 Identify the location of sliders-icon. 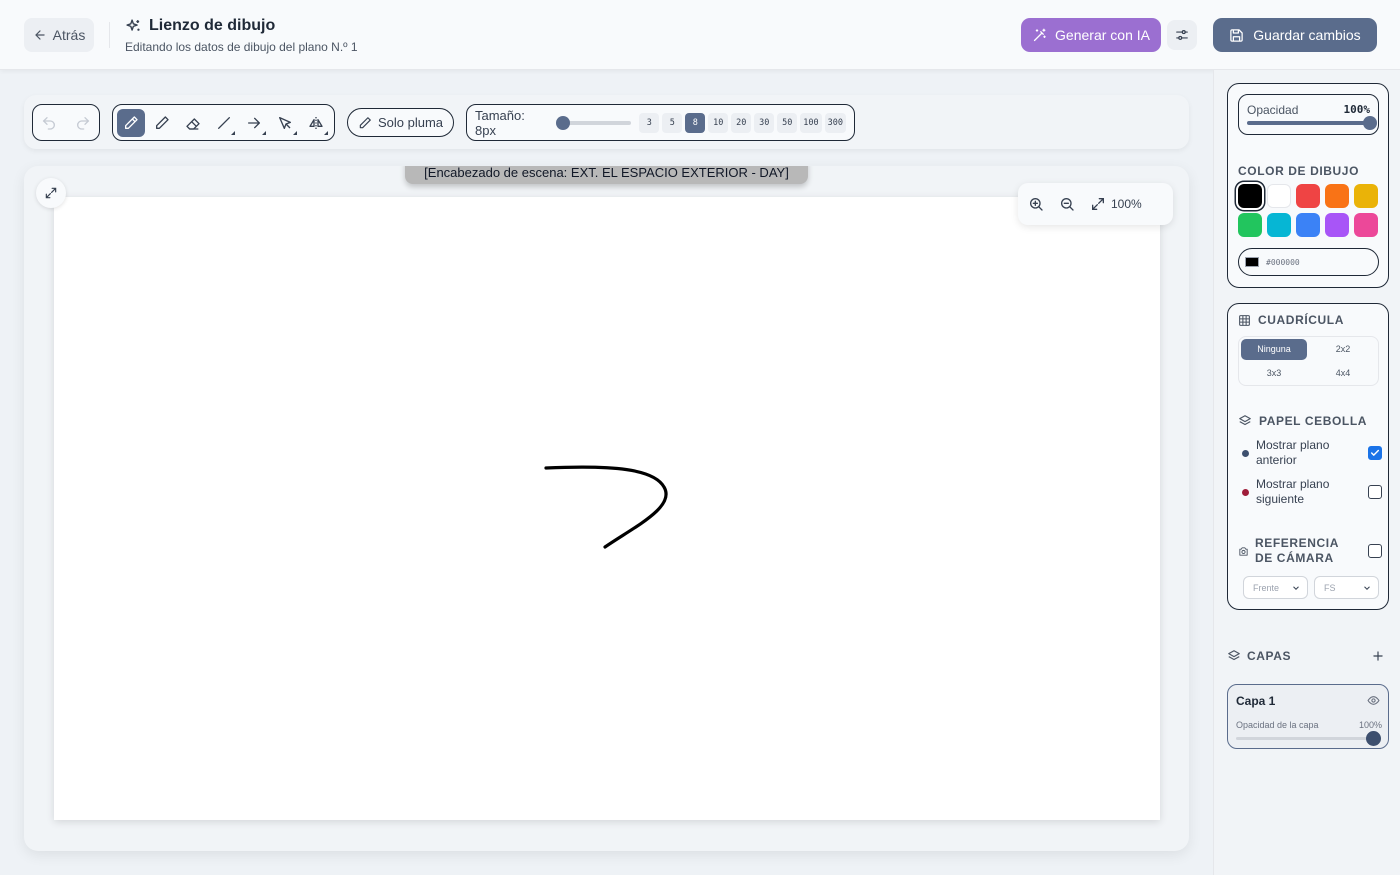
(1182, 35).